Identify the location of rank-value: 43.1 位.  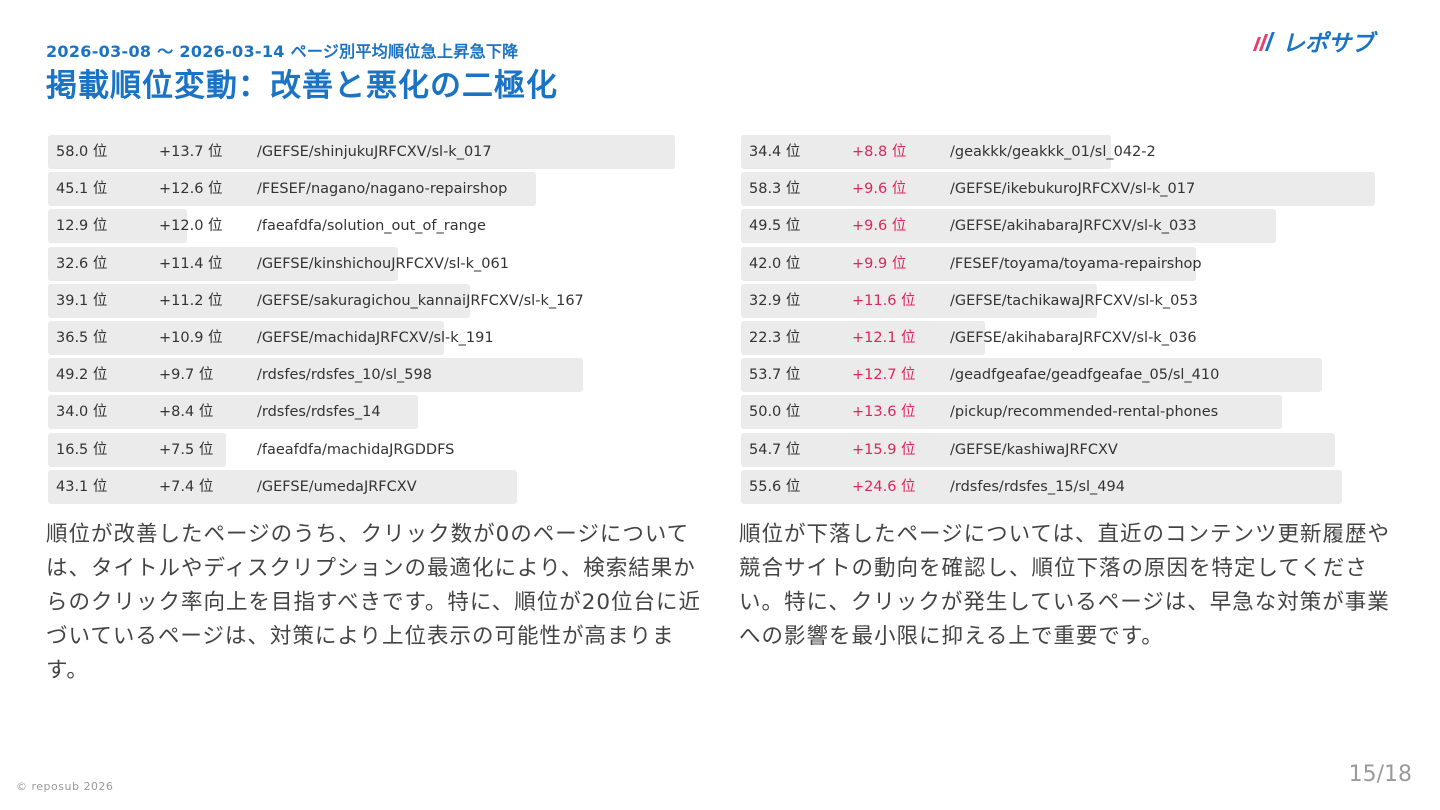
(82, 486).